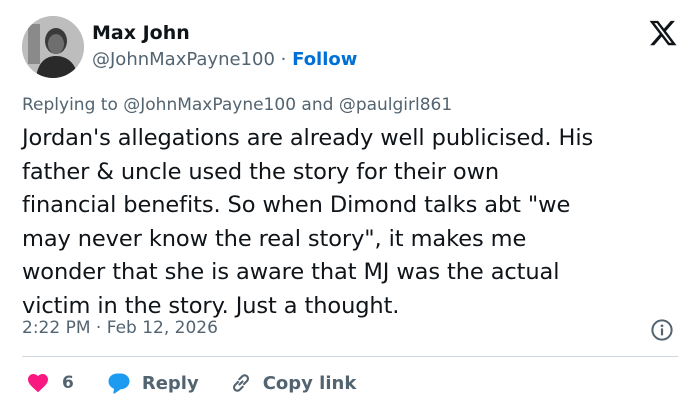  I want to click on copy-link-button: Copy link, so click(293, 383).